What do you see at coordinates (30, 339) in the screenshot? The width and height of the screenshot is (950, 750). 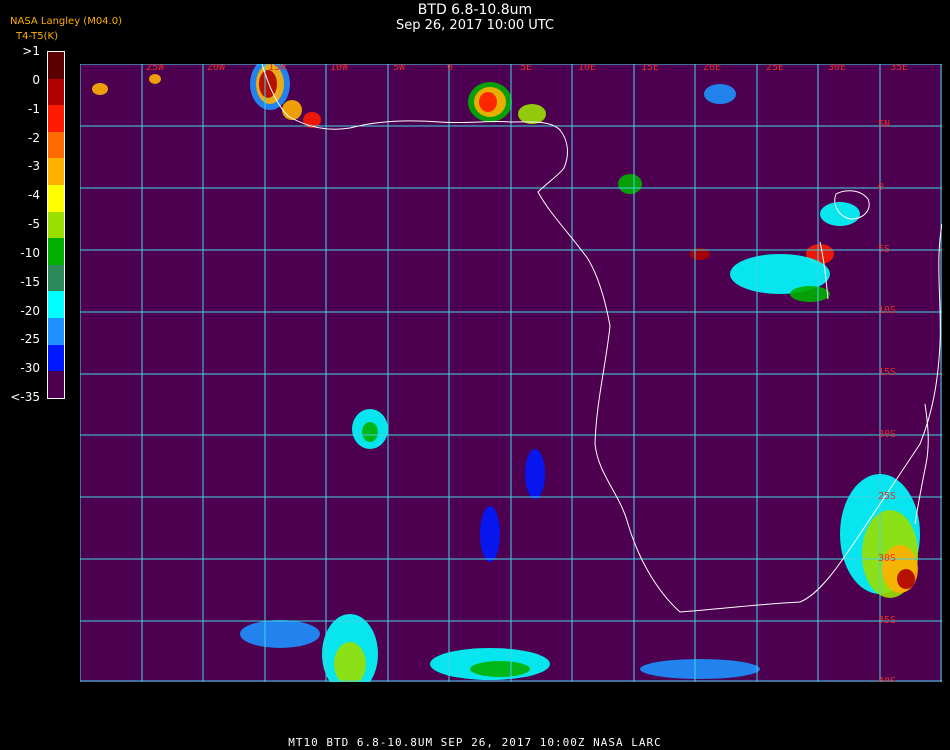 I see `colorbar-label: -25` at bounding box center [30, 339].